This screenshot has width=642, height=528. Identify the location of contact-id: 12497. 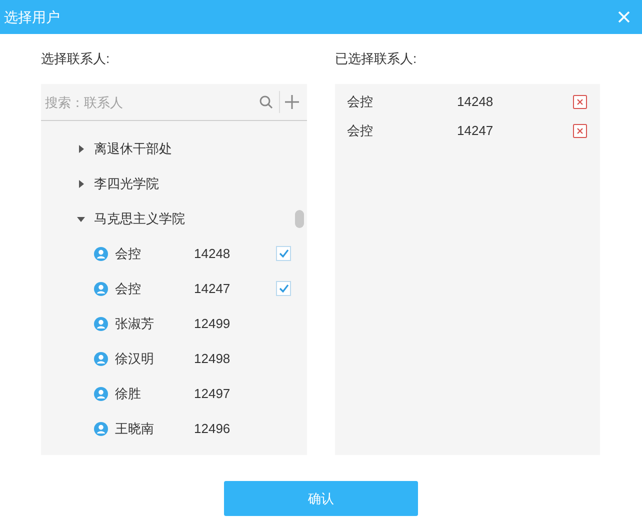
(213, 393).